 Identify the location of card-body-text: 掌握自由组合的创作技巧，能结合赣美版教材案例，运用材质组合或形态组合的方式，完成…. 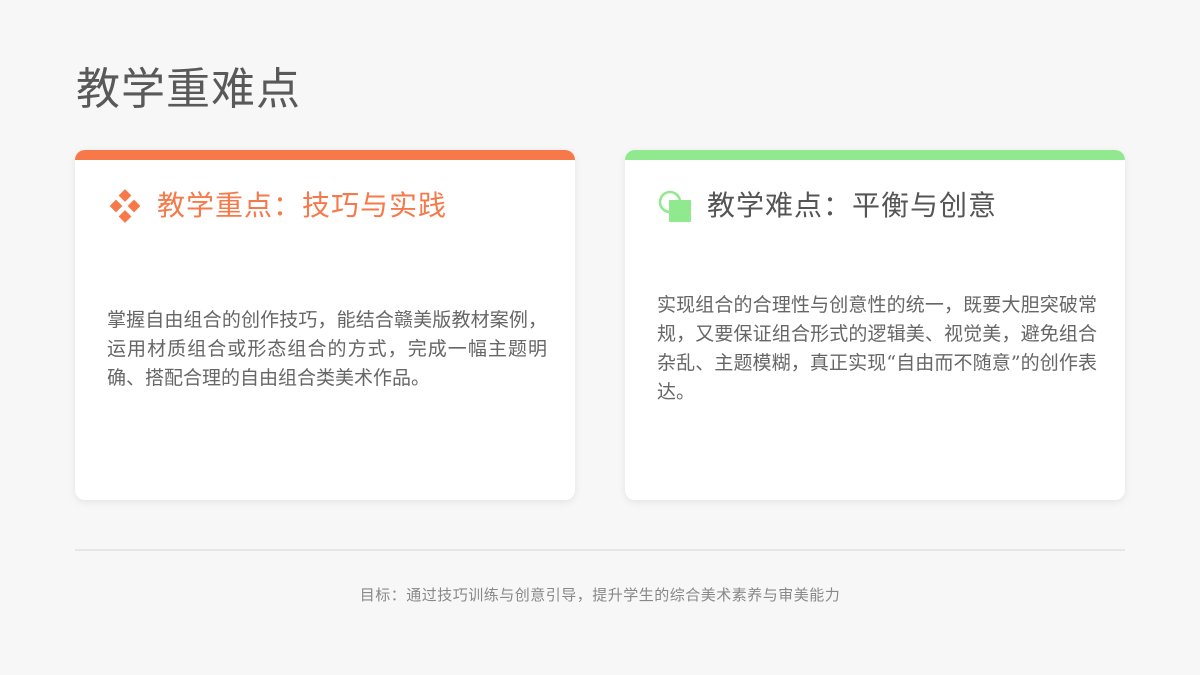
(327, 349).